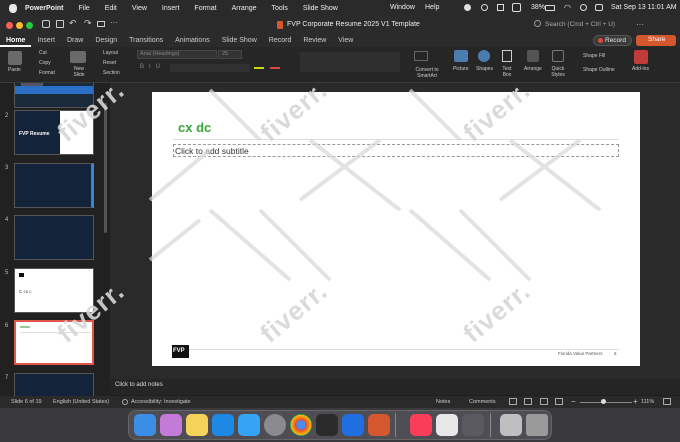 This screenshot has width=680, height=442. What do you see at coordinates (537, 23) in the screenshot?
I see `search-icon` at bounding box center [537, 23].